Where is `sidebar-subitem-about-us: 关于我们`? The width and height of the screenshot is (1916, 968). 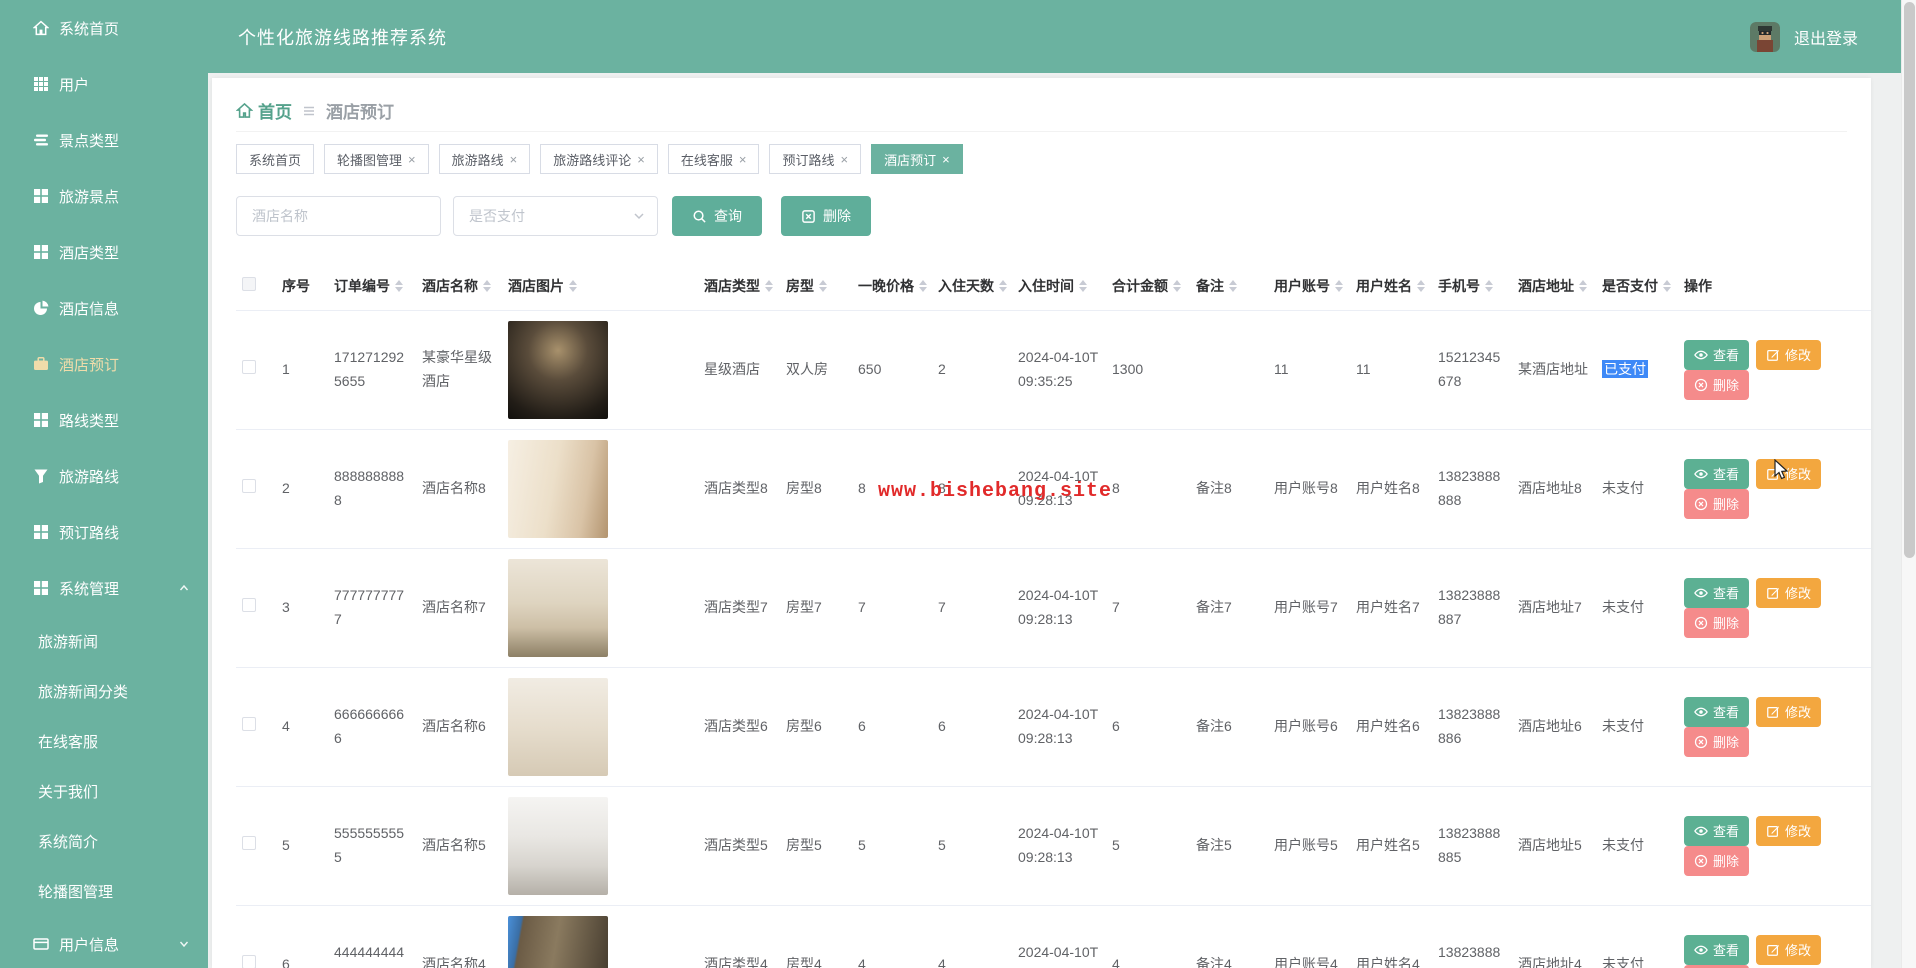
sidebar-subitem-about-us: 关于我们 is located at coordinates (104, 791).